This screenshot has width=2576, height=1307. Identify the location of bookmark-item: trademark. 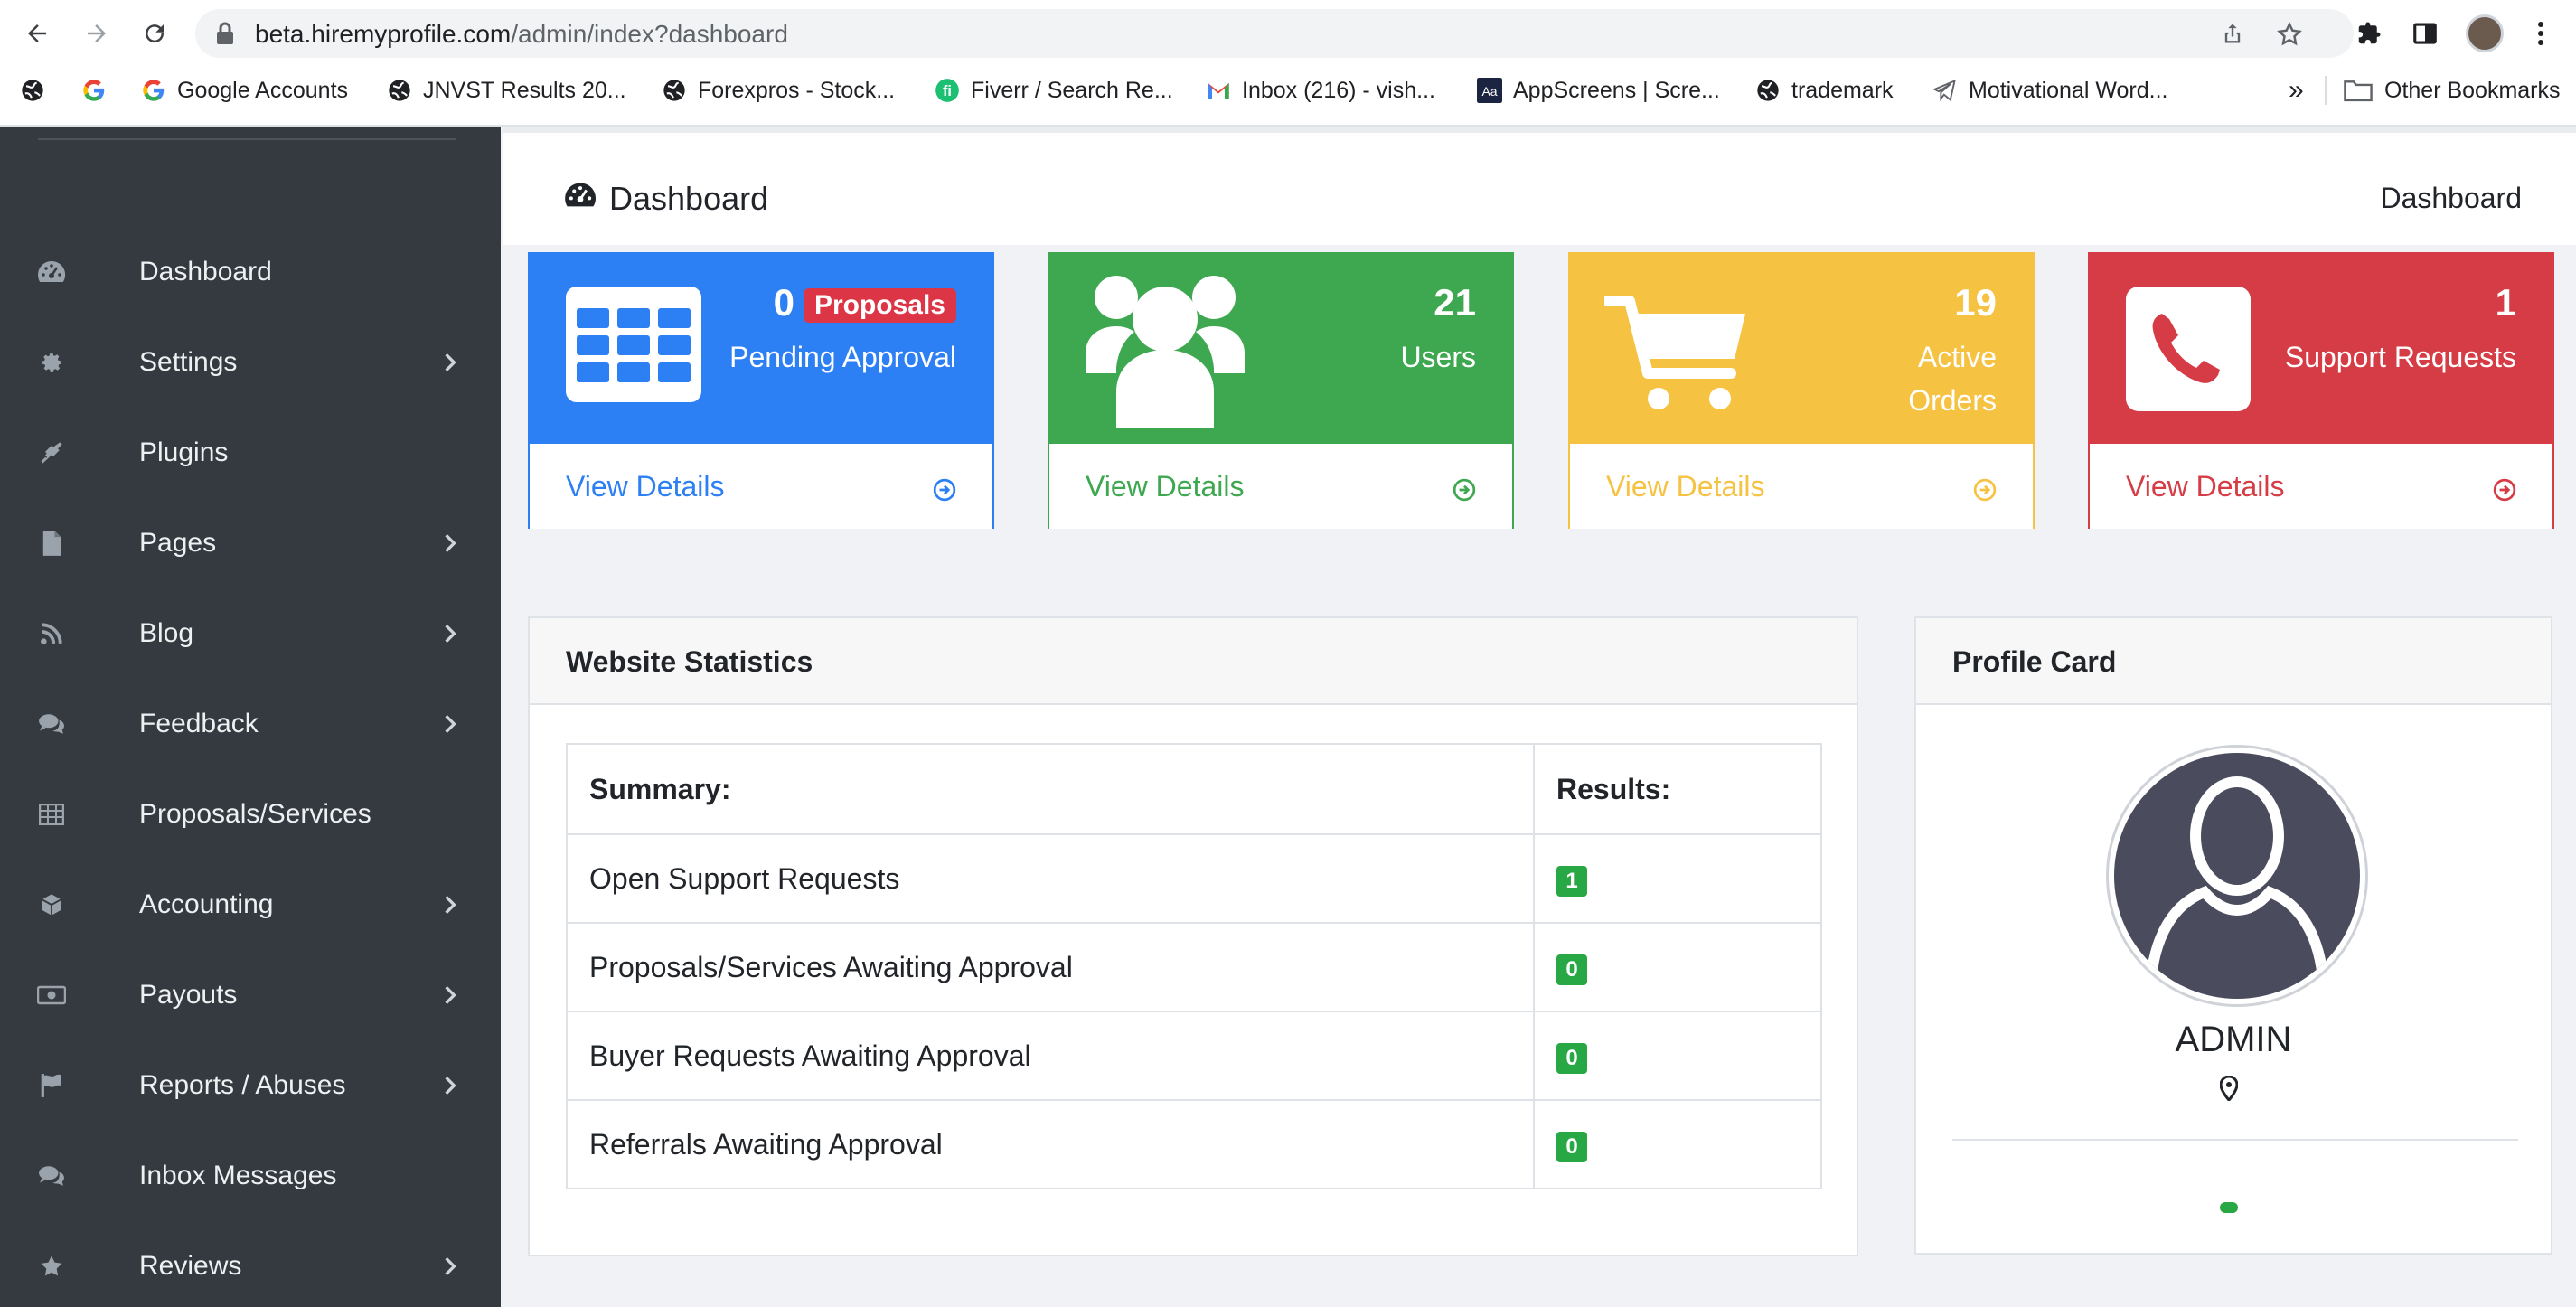
(1824, 90).